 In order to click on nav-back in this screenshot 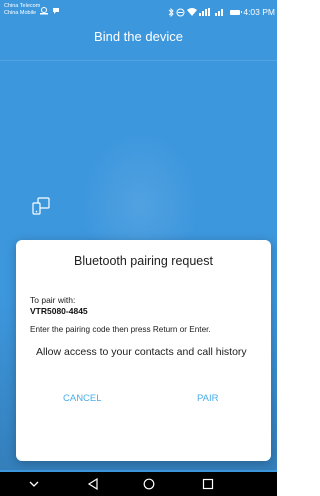, I will do `click(93, 484)`.